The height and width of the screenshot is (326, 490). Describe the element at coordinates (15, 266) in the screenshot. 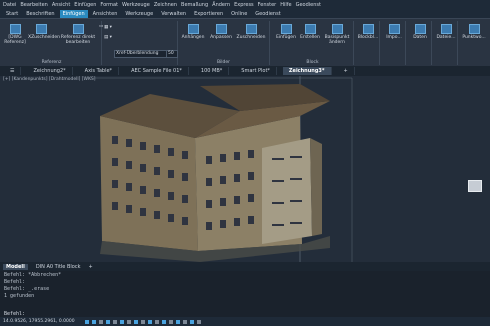

I see `layout-tab-0: Modell` at that location.